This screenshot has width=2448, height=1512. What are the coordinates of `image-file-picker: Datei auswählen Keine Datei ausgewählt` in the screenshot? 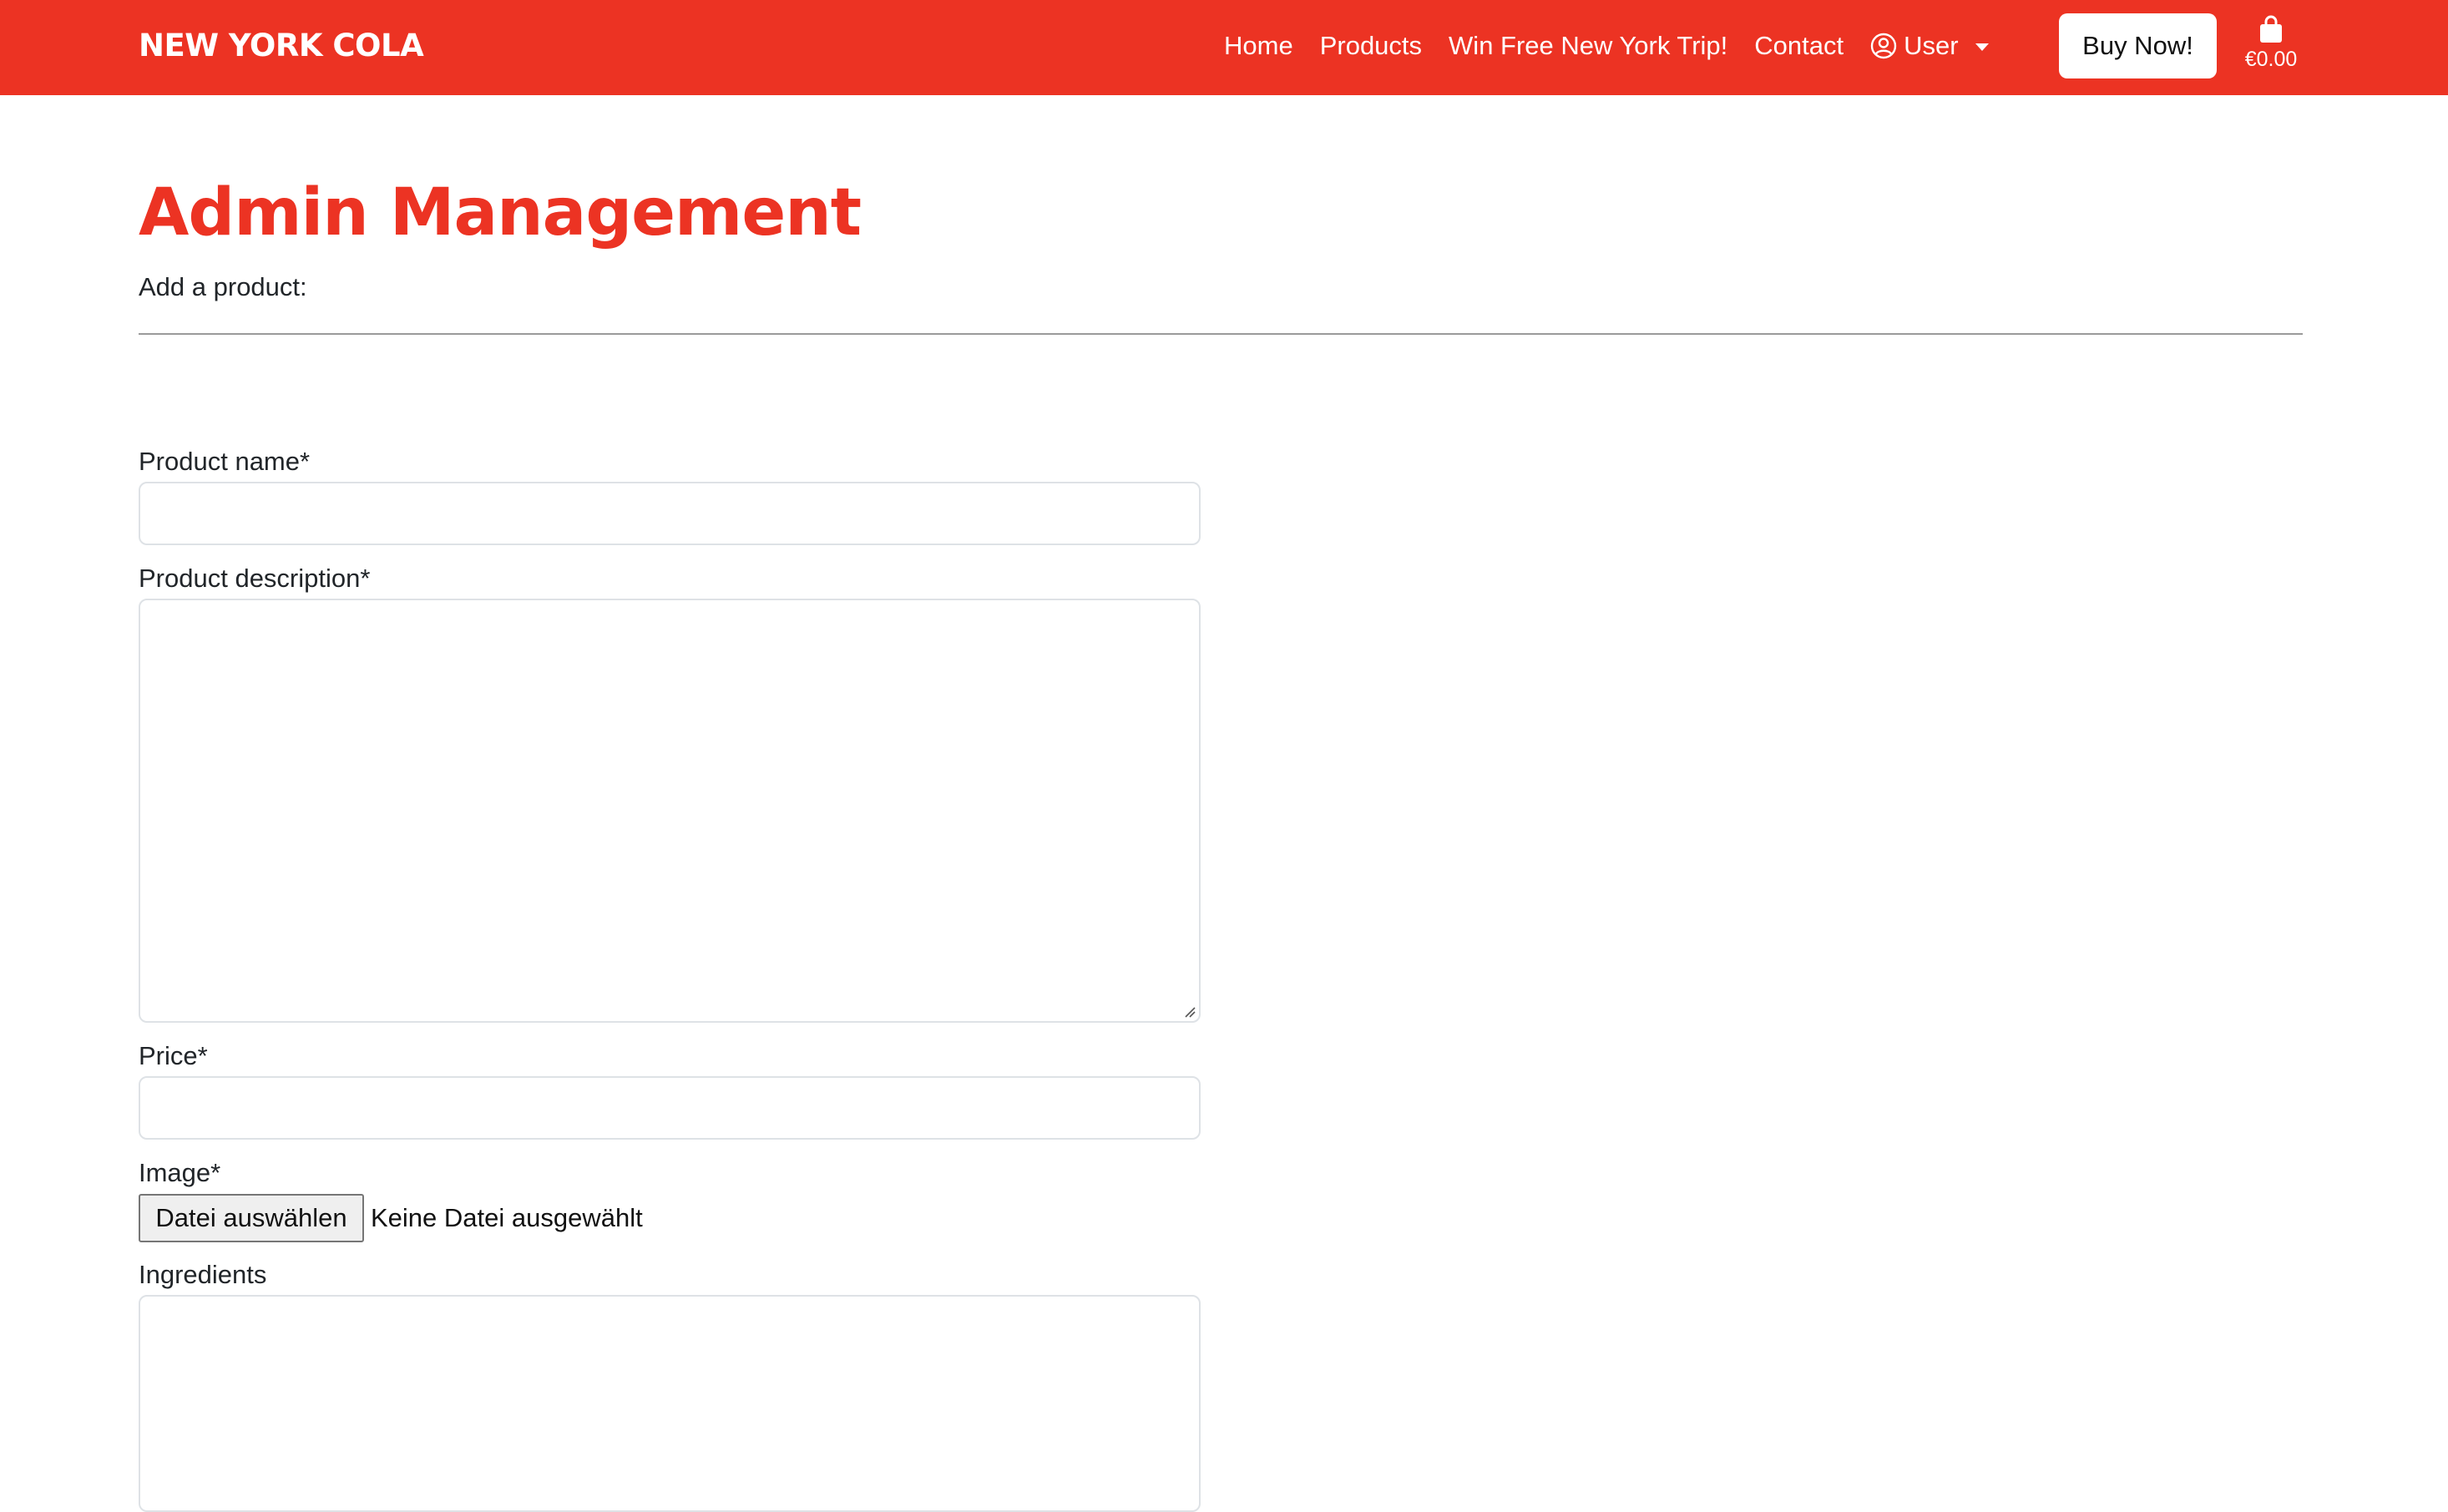 It's located at (391, 1218).